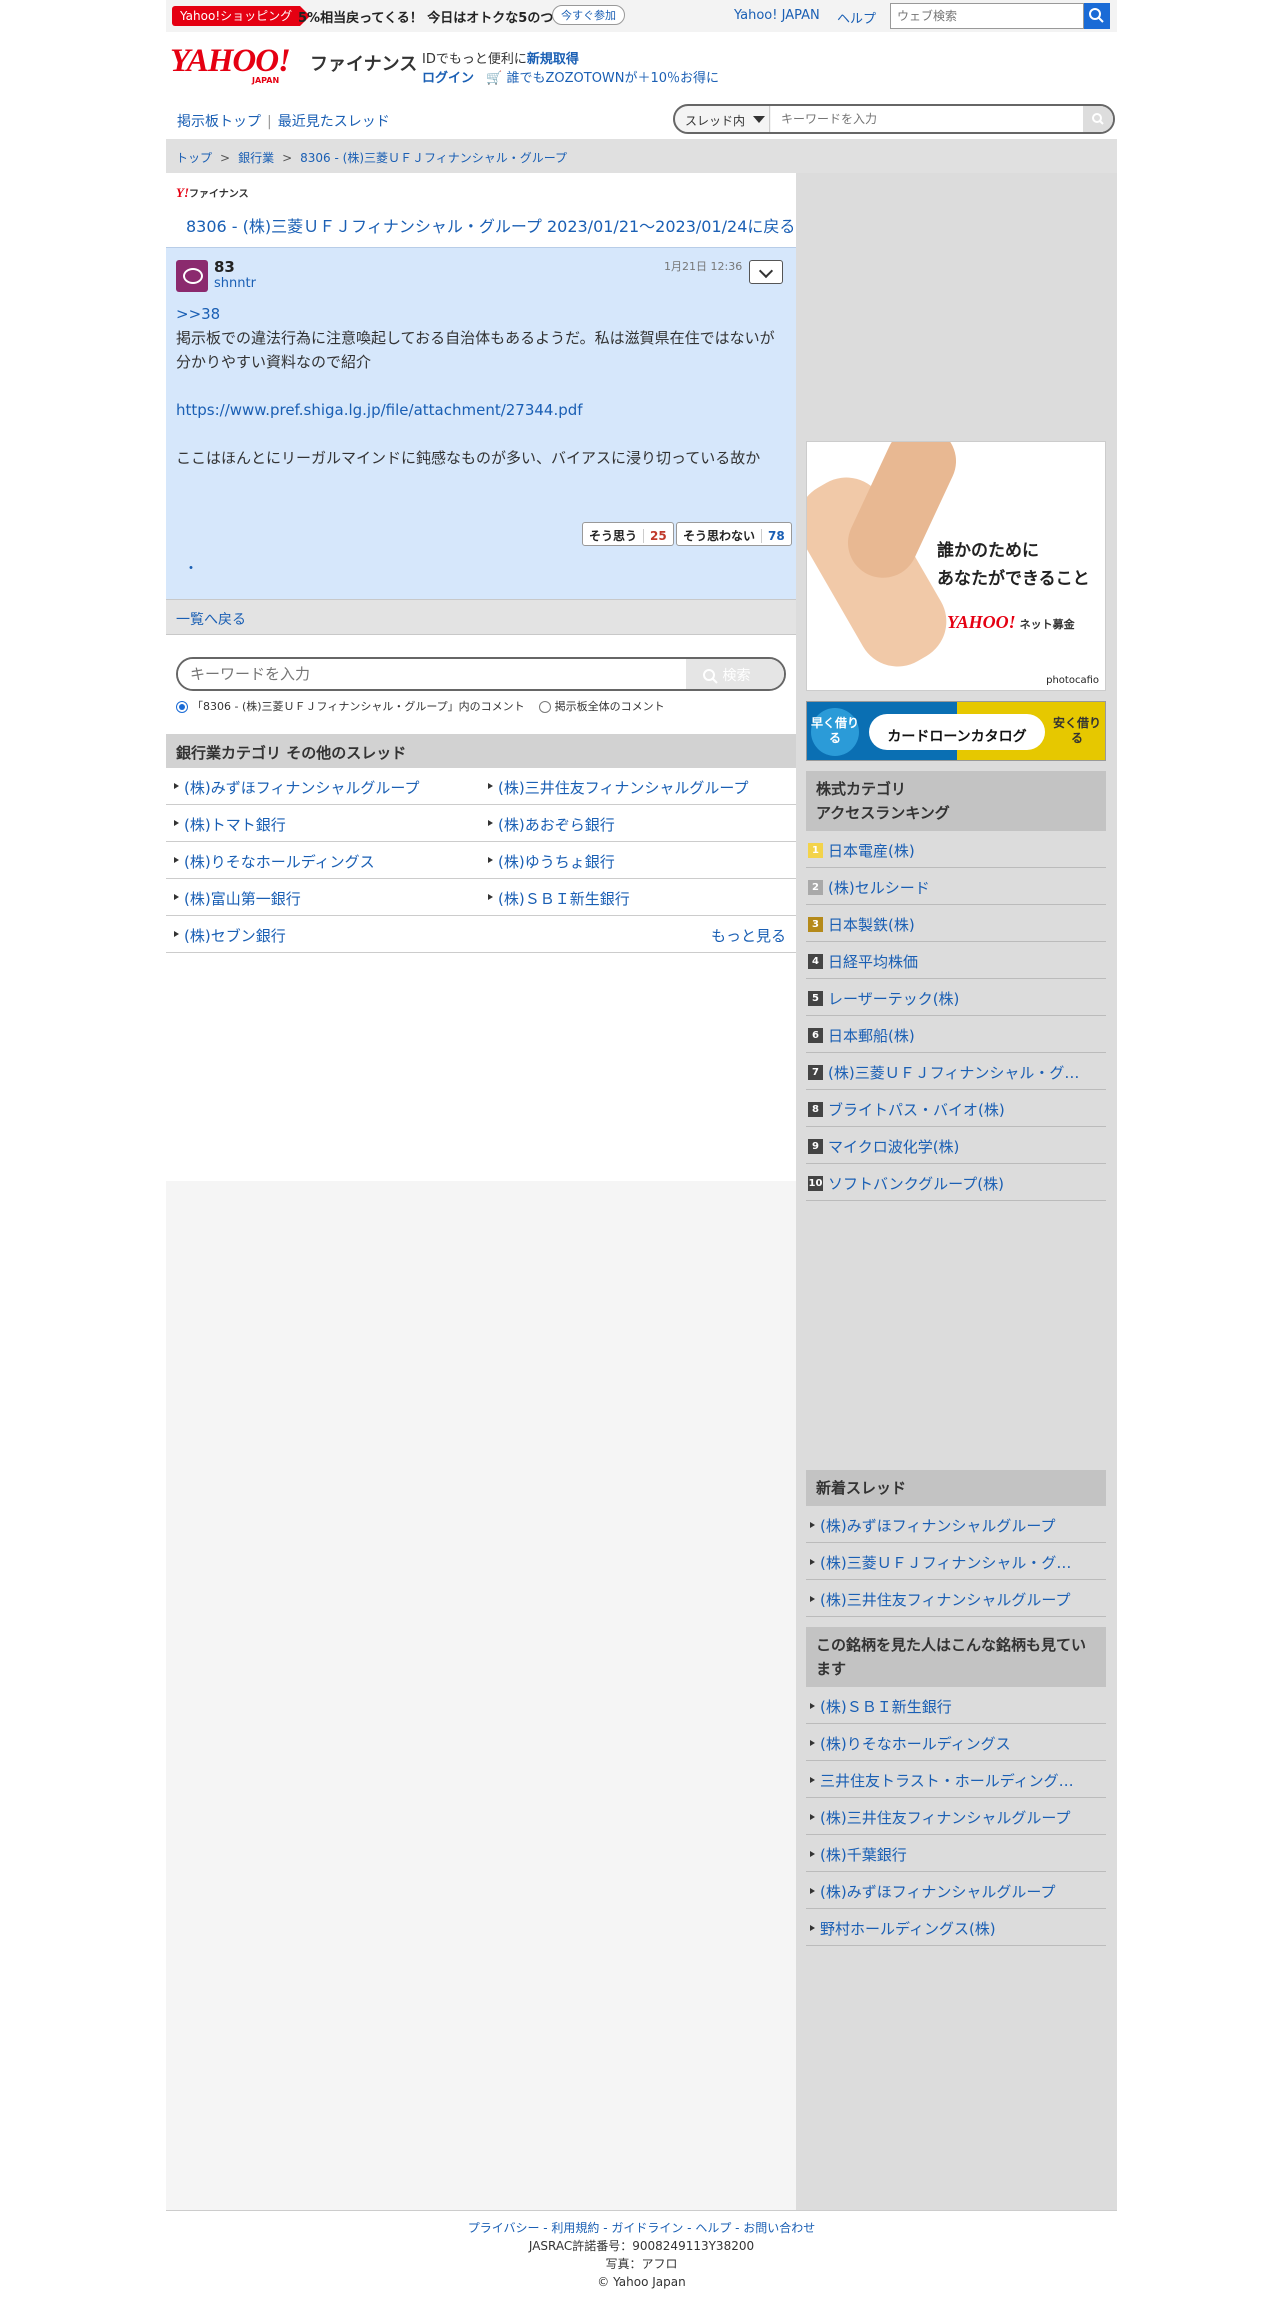 The height and width of the screenshot is (2313, 1284). What do you see at coordinates (655, 536) in the screenshot?
I see `agree-count: 25` at bounding box center [655, 536].